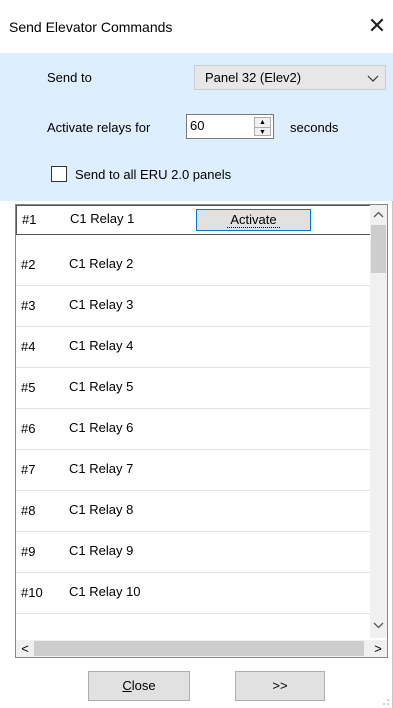  Describe the element at coordinates (91, 27) in the screenshot. I see `window-title: Send Elevator Commands` at that location.